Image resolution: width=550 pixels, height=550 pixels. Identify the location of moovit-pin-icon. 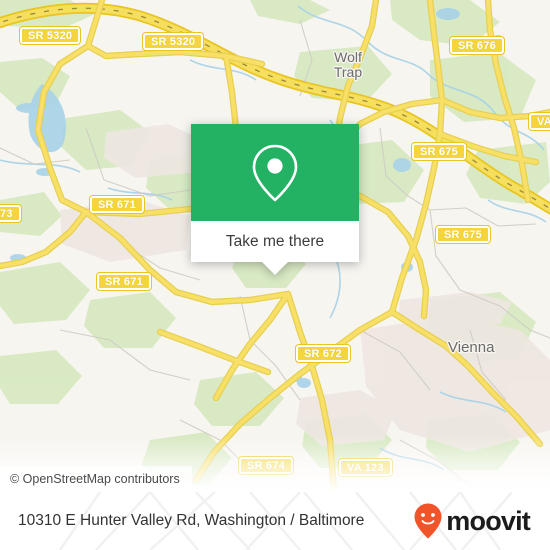
(428, 521).